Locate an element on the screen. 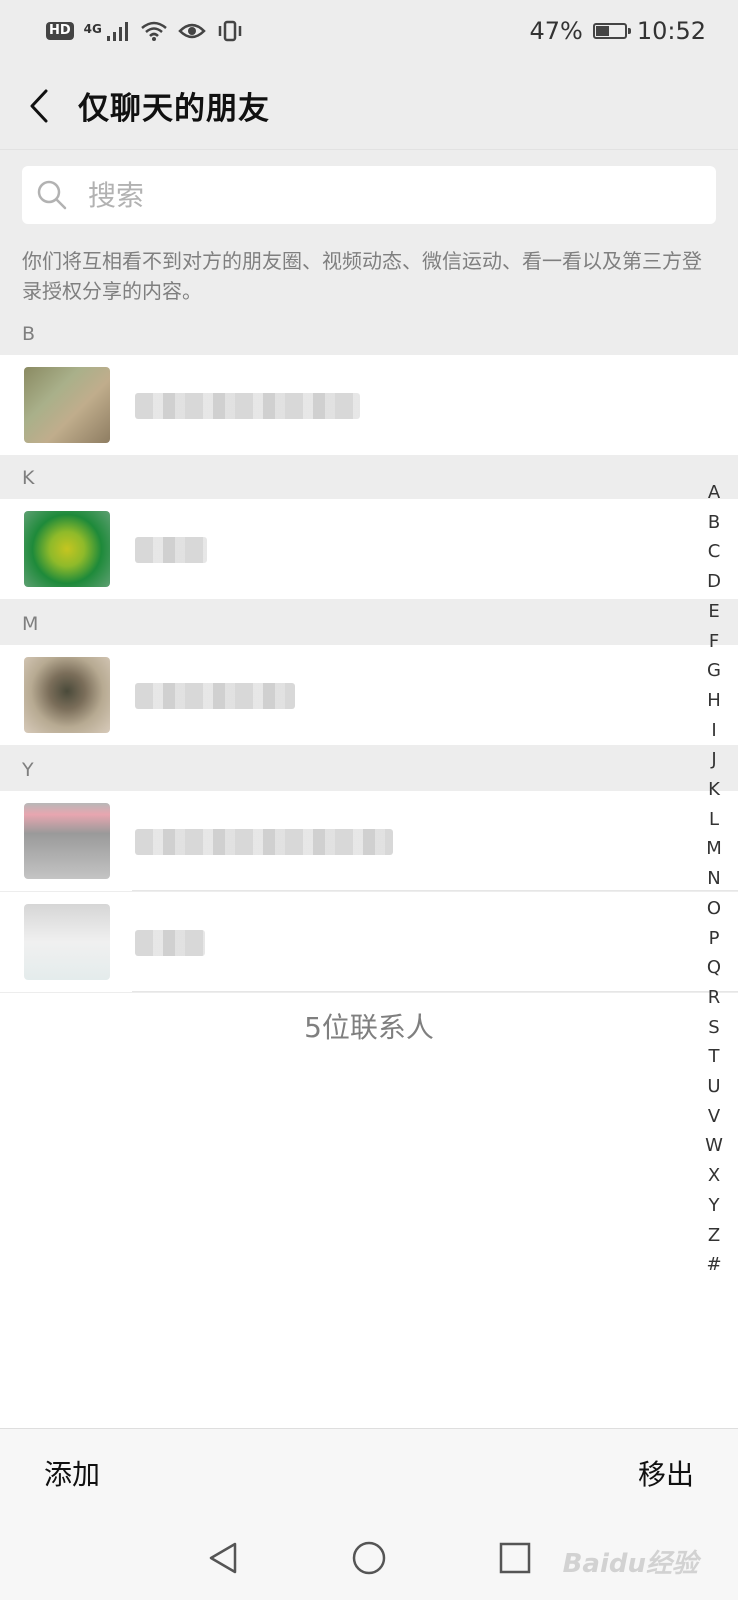  section-header-b: B is located at coordinates (369, 334).